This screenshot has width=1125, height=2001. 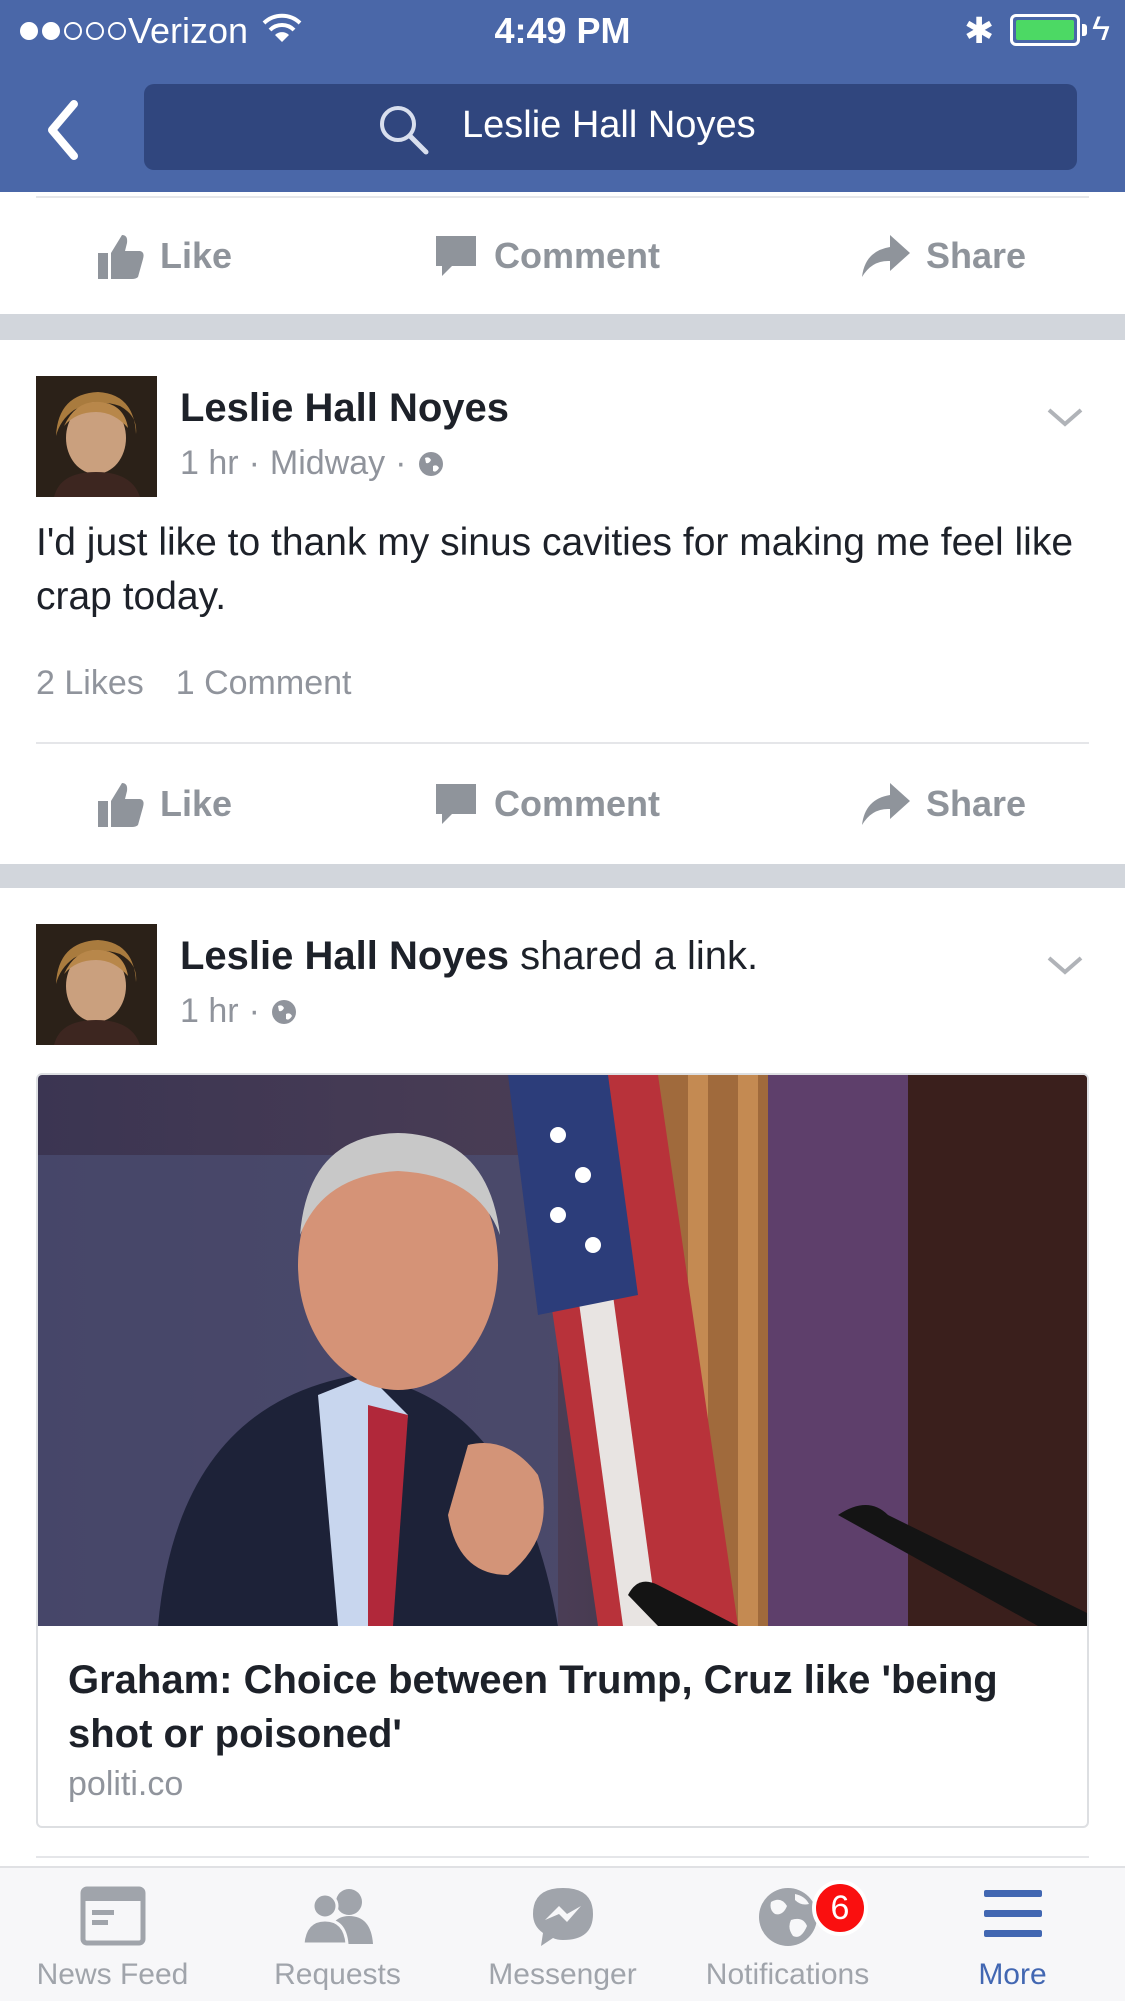 I want to click on tab-label: News Feed, so click(x=112, y=1974).